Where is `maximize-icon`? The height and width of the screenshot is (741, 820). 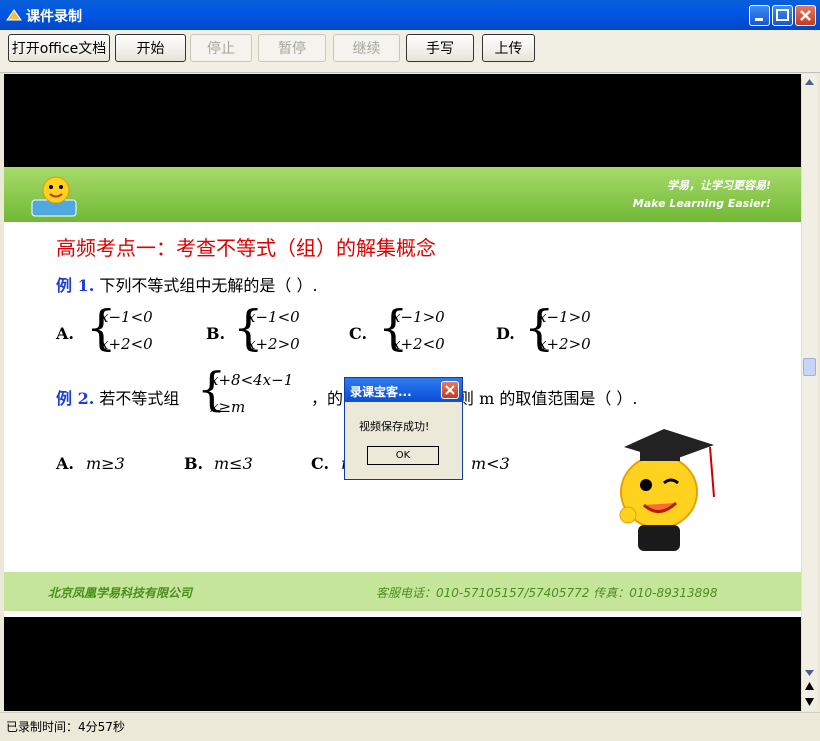
maximize-icon is located at coordinates (782, 15).